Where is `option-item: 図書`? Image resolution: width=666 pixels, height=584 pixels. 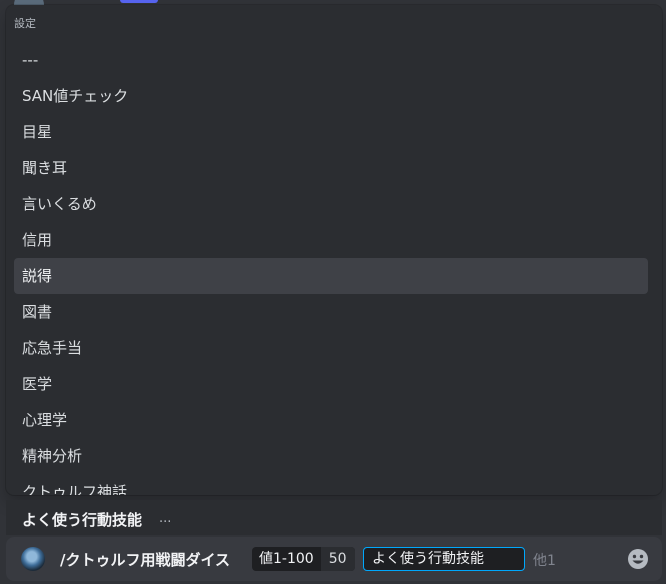
option-item: 図書 is located at coordinates (331, 312).